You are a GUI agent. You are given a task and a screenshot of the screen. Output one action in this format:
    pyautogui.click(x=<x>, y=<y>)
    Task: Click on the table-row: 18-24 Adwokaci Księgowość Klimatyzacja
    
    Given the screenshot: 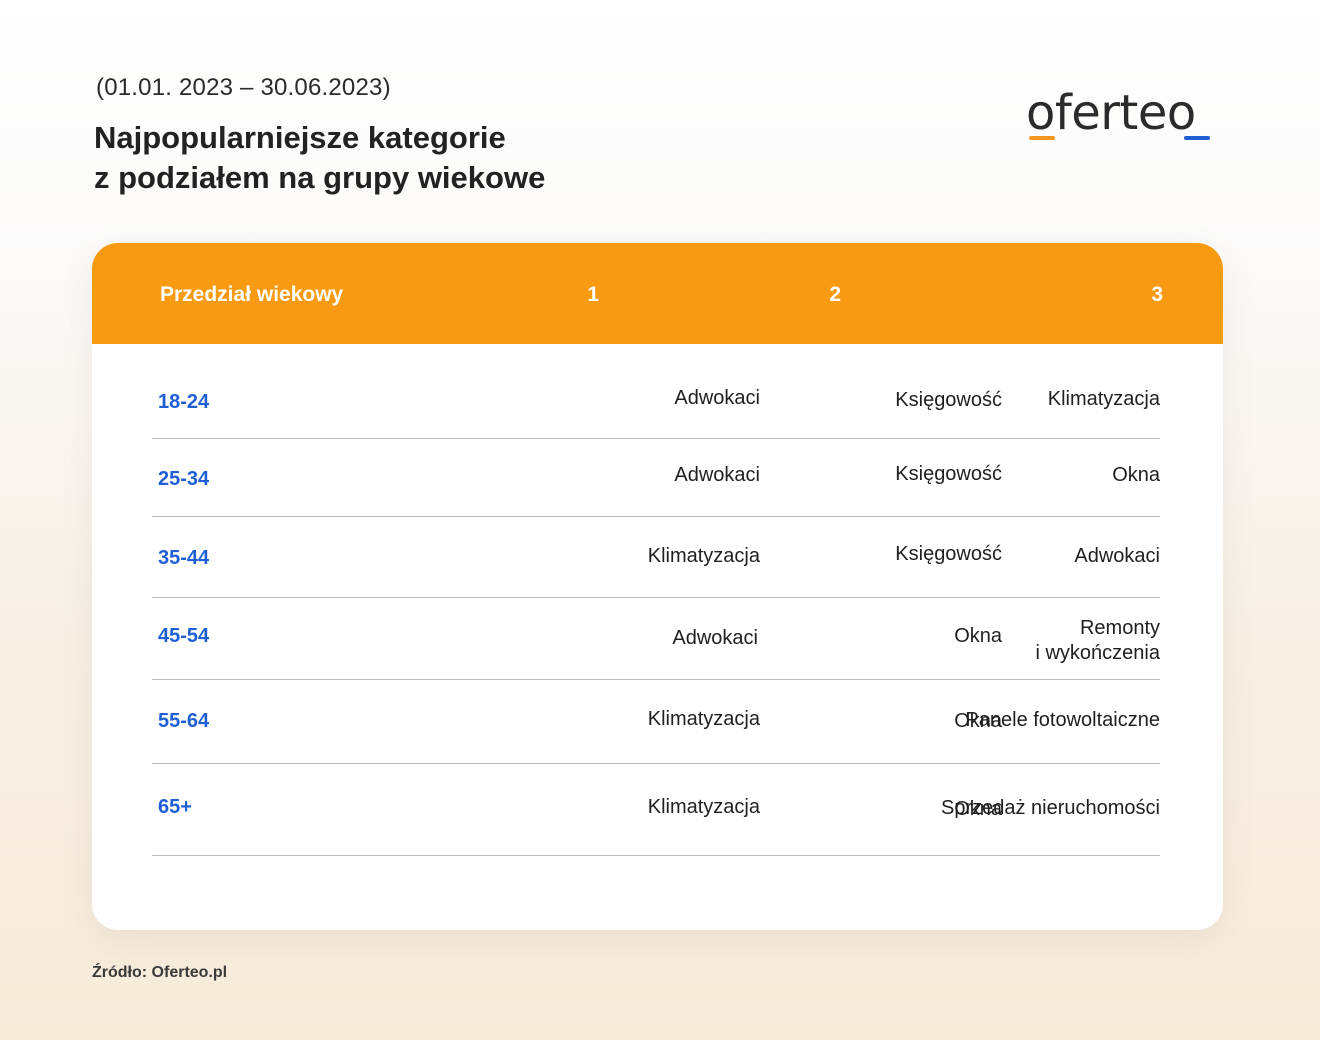 What is the action you would take?
    pyautogui.click(x=656, y=391)
    